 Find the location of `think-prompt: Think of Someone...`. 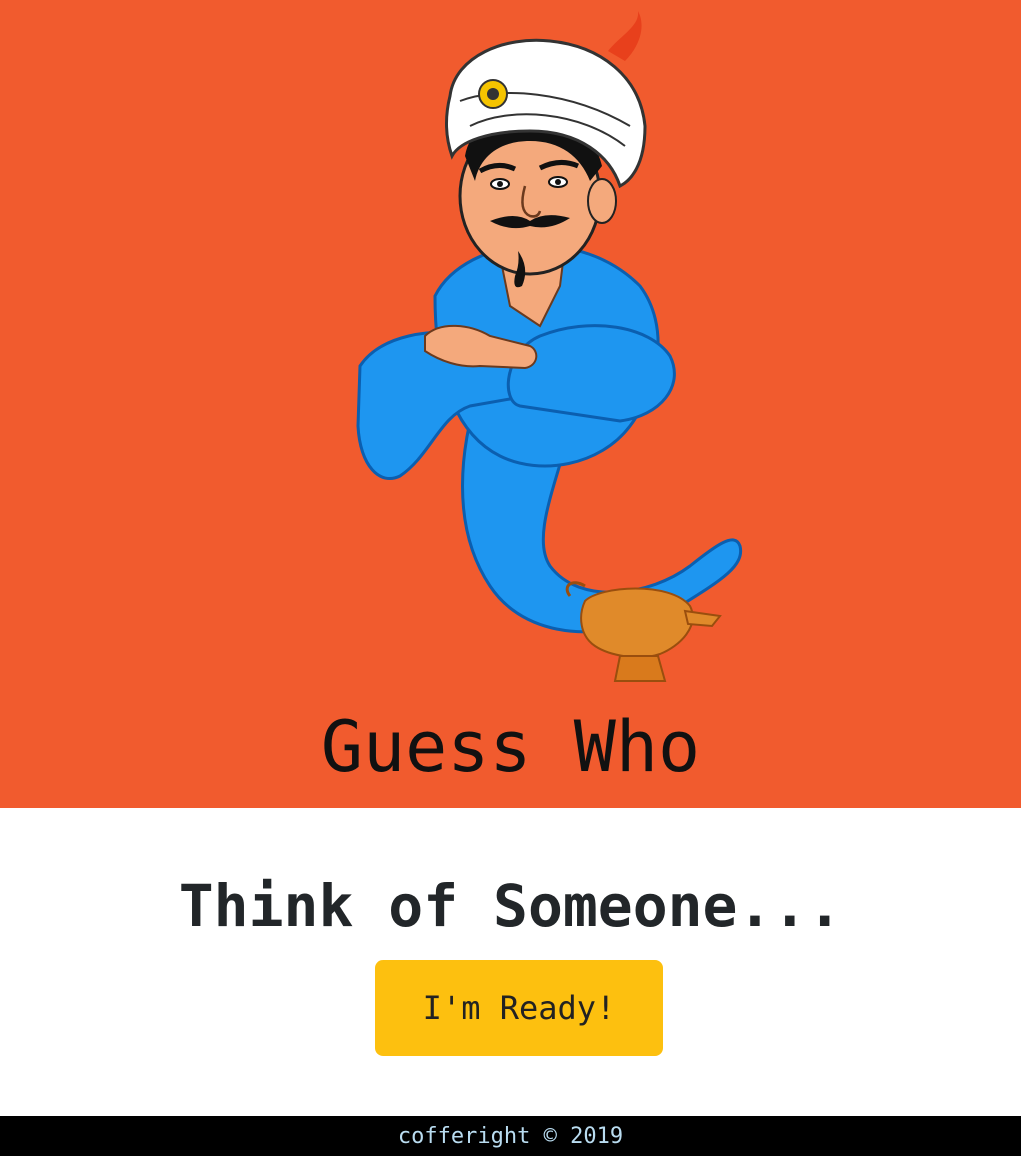

think-prompt: Think of Someone... is located at coordinates (510, 906).